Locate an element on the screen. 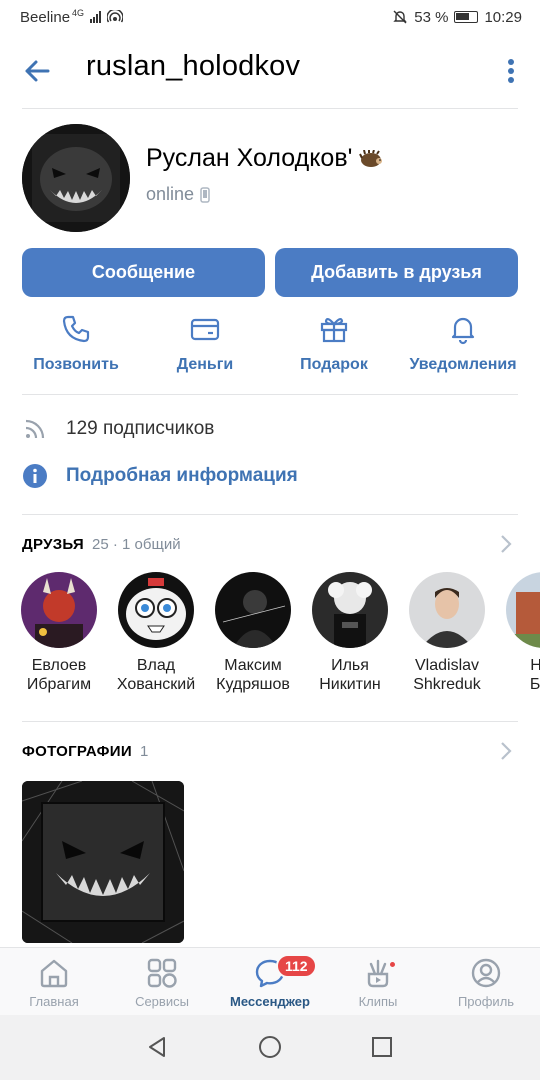 The image size is (540, 1080). friend-item: Влад Хованский is located at coordinates (156, 633).